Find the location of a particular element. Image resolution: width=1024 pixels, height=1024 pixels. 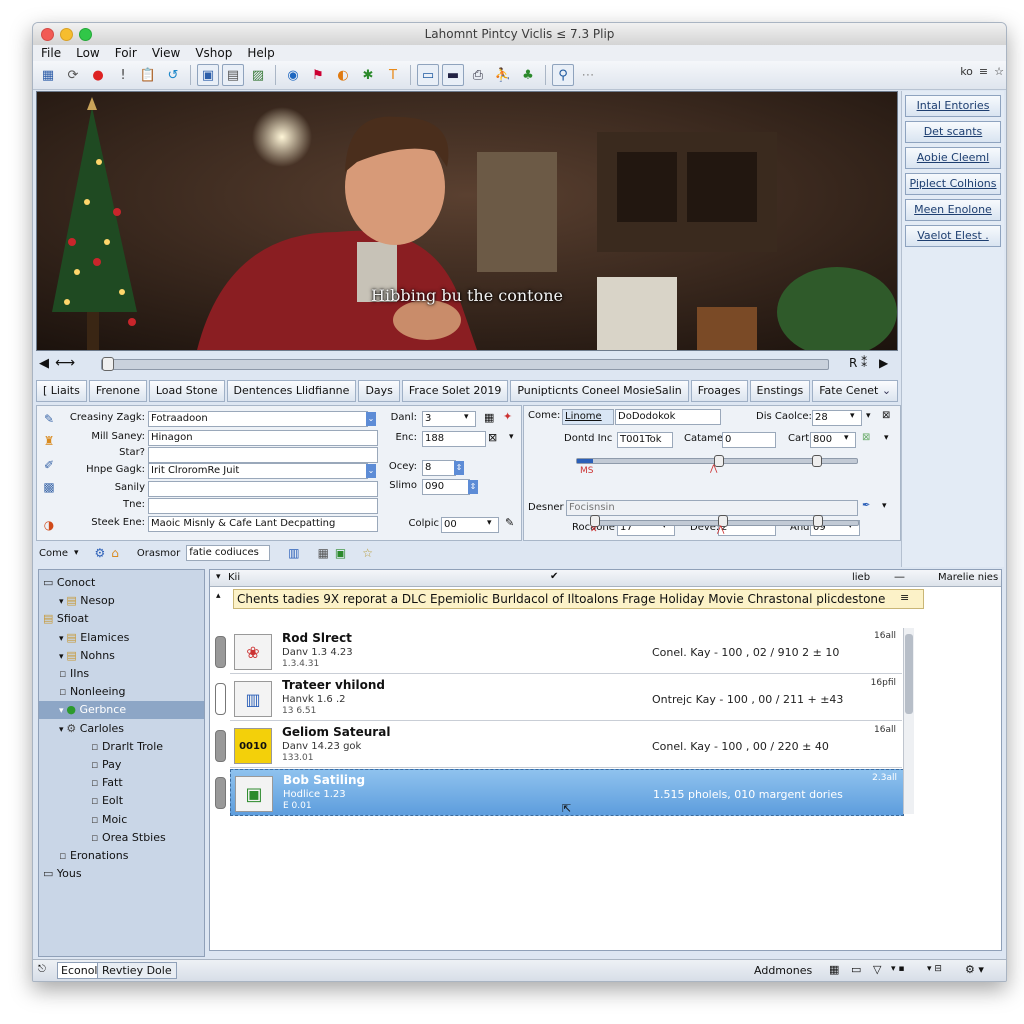

vaelot-elest-button: Vaelot Elest . is located at coordinates (953, 236).